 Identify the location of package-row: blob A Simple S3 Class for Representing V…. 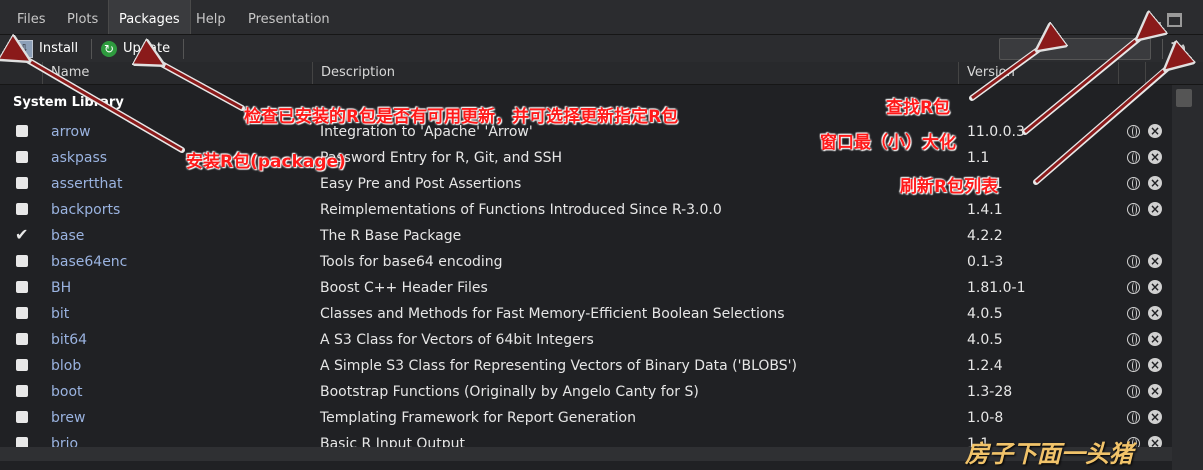
(586, 366).